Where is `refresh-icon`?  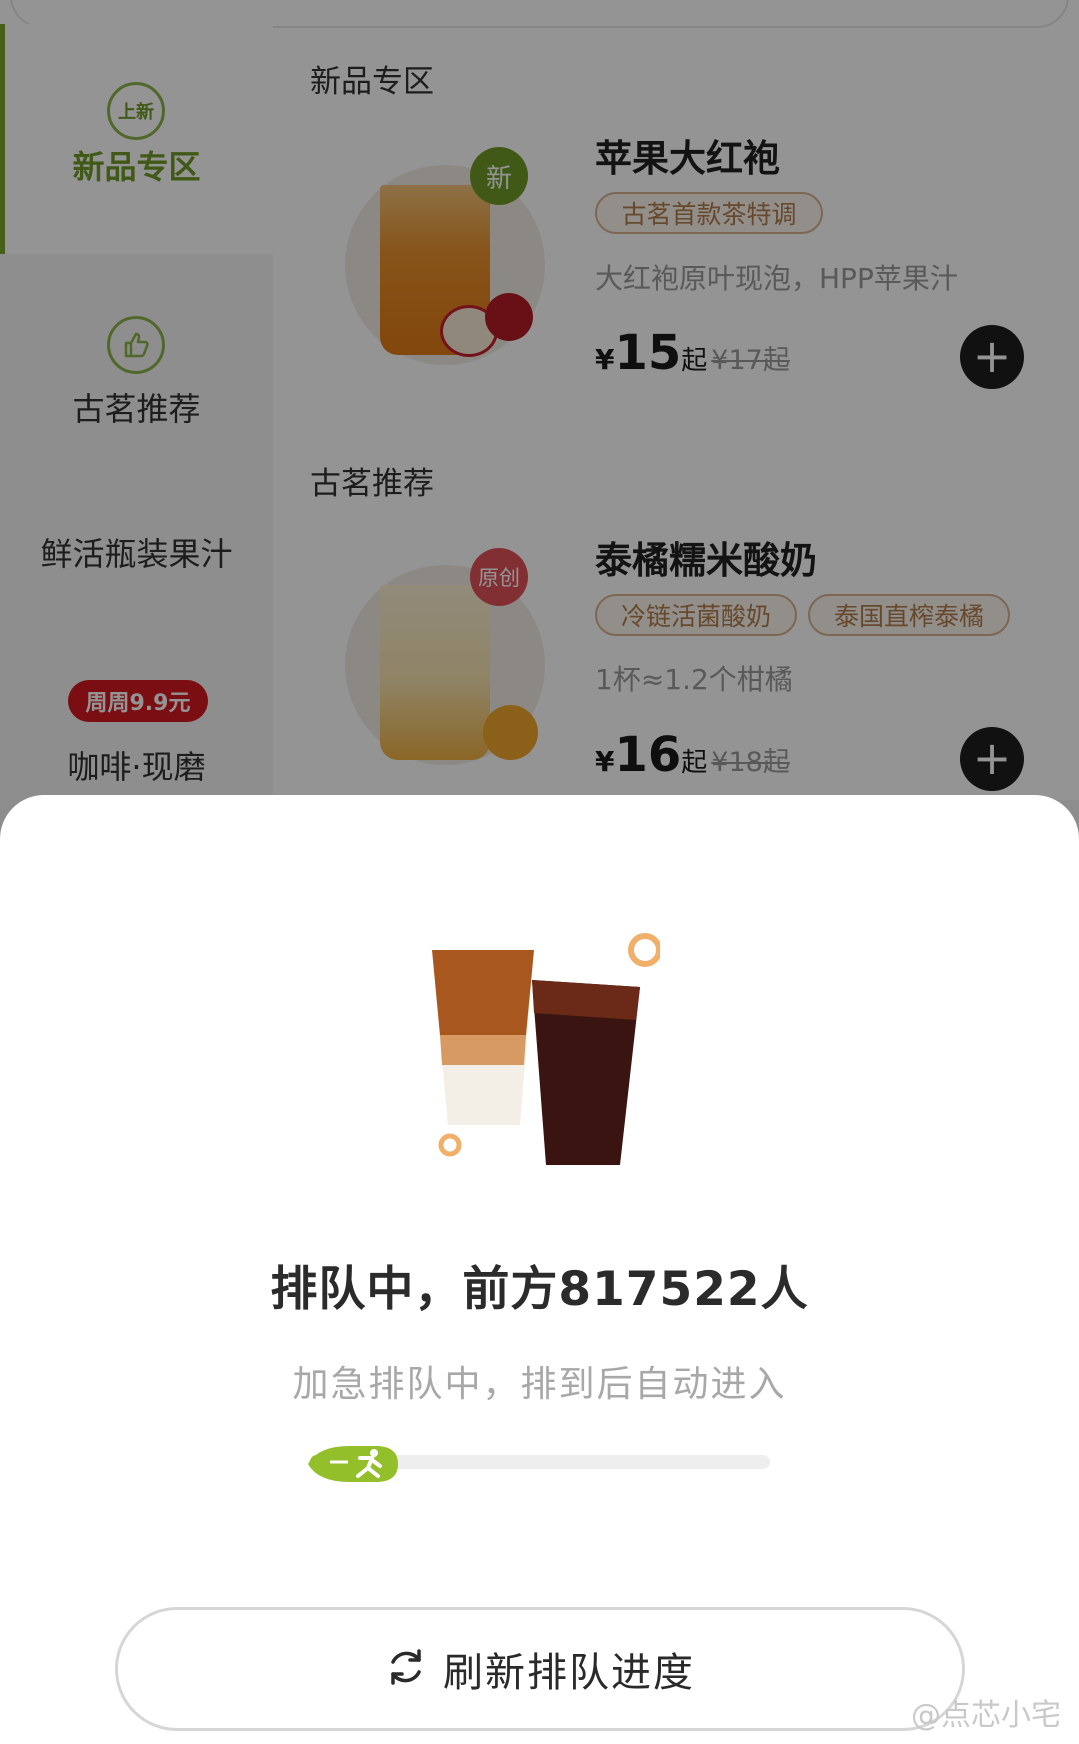
refresh-icon is located at coordinates (406, 1669).